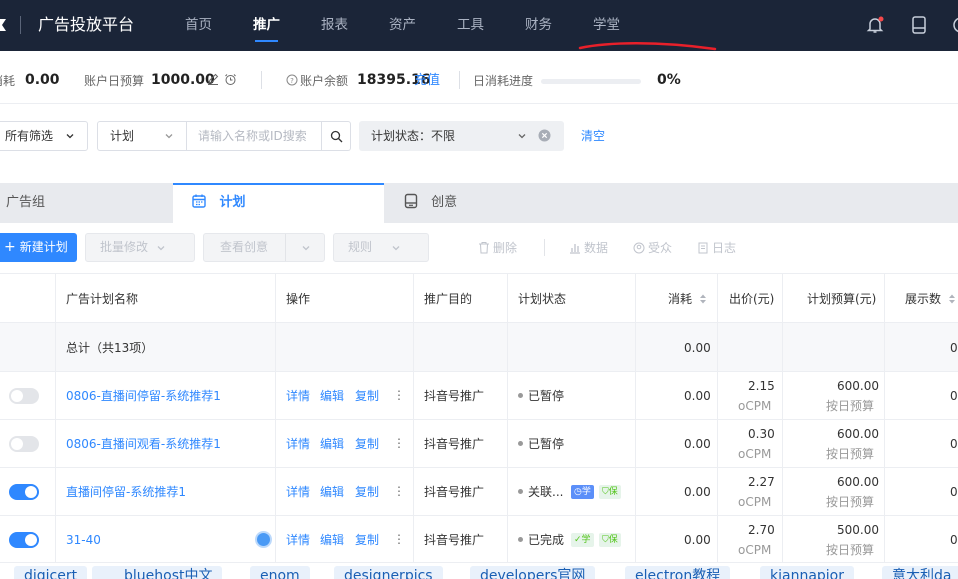 The image size is (958, 579). Describe the element at coordinates (919, 25) in the screenshot. I see `tablet-icon` at that location.